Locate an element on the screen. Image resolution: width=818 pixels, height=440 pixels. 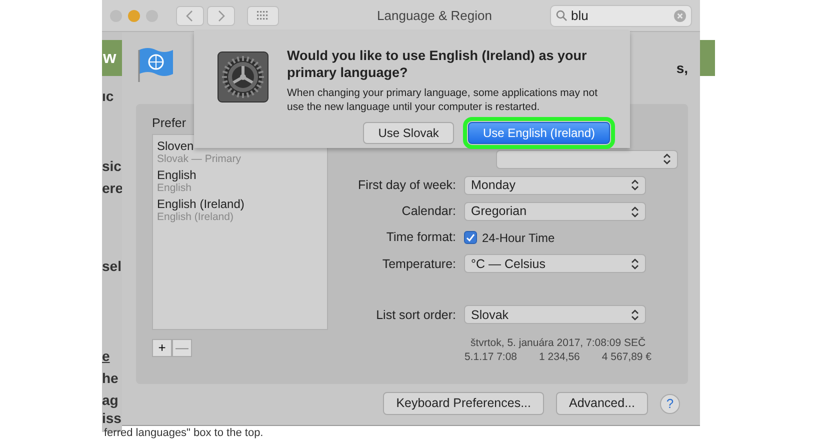
article-text: e is located at coordinates (106, 356).